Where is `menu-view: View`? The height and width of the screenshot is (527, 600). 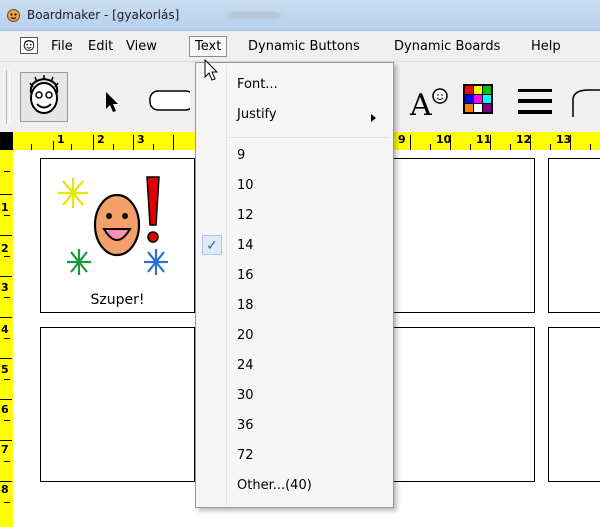 menu-view: View is located at coordinates (141, 46).